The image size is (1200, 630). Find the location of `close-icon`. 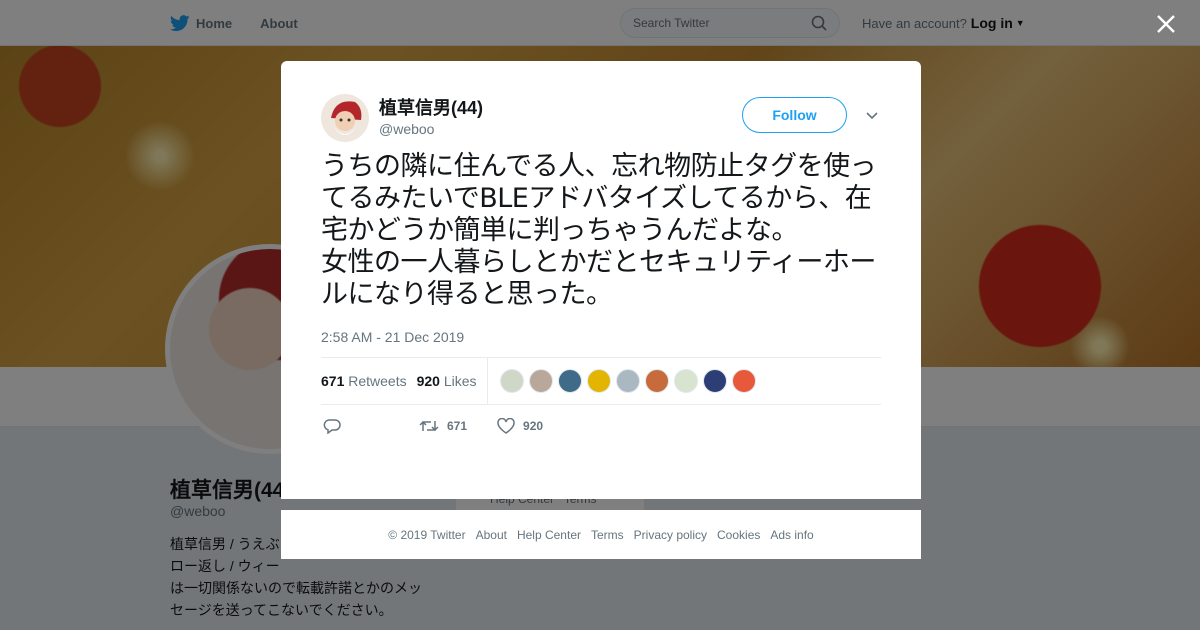

close-icon is located at coordinates (1166, 24).